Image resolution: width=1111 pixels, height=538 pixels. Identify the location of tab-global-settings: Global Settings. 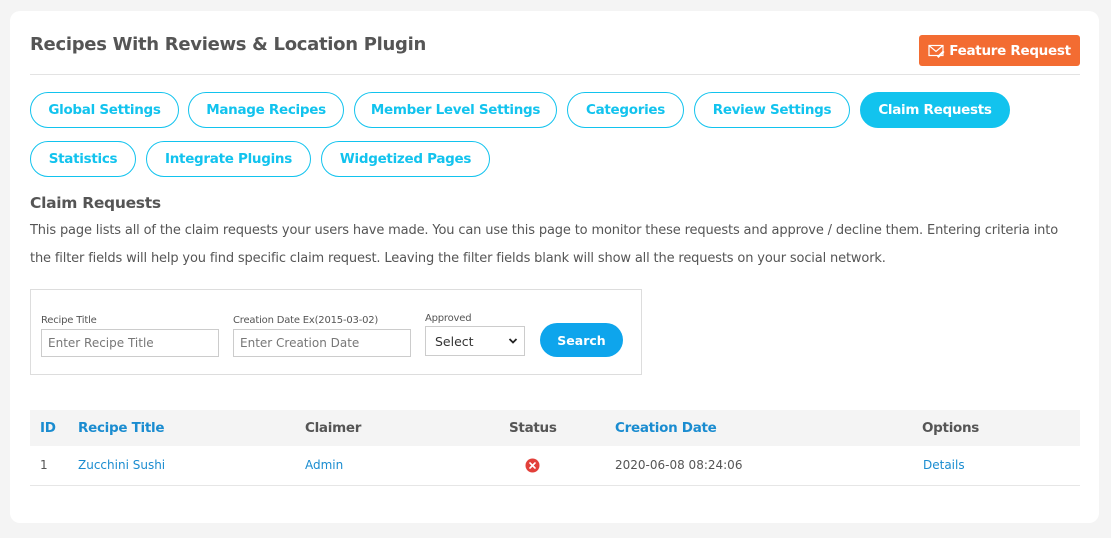
(104, 110).